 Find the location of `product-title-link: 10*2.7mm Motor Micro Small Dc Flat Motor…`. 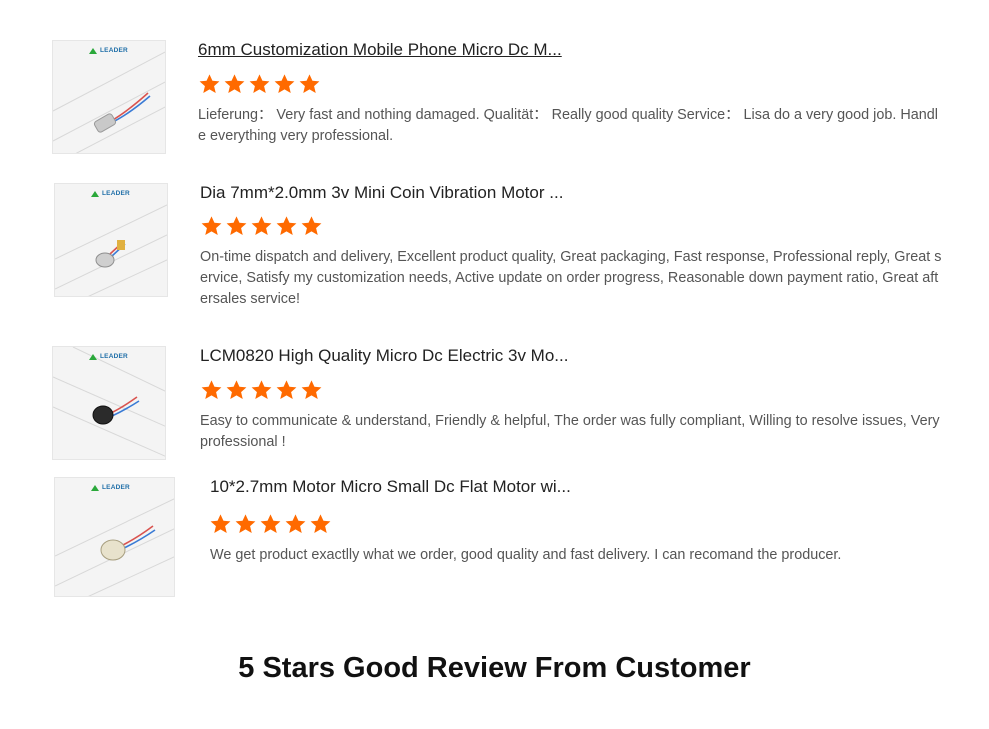

product-title-link: 10*2.7mm Motor Micro Small Dc Flat Motor… is located at coordinates (390, 487).